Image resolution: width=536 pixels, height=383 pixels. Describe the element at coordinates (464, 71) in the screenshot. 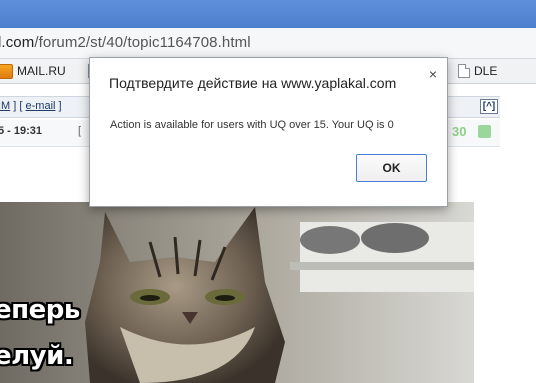

I see `page-icon` at that location.